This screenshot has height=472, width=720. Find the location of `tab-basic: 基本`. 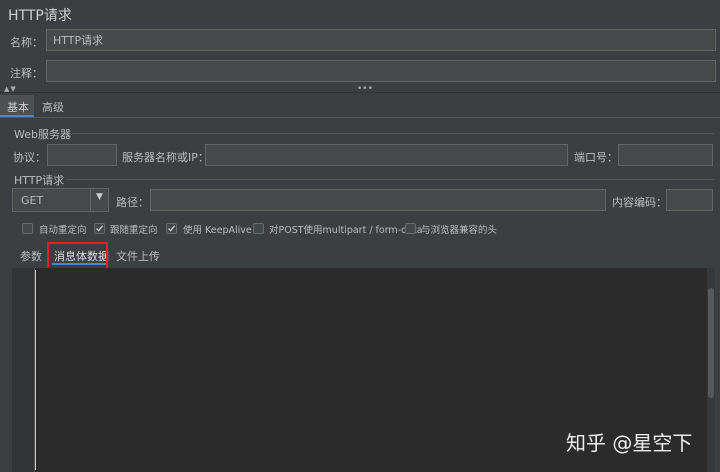

tab-basic: 基本 is located at coordinates (17, 106).